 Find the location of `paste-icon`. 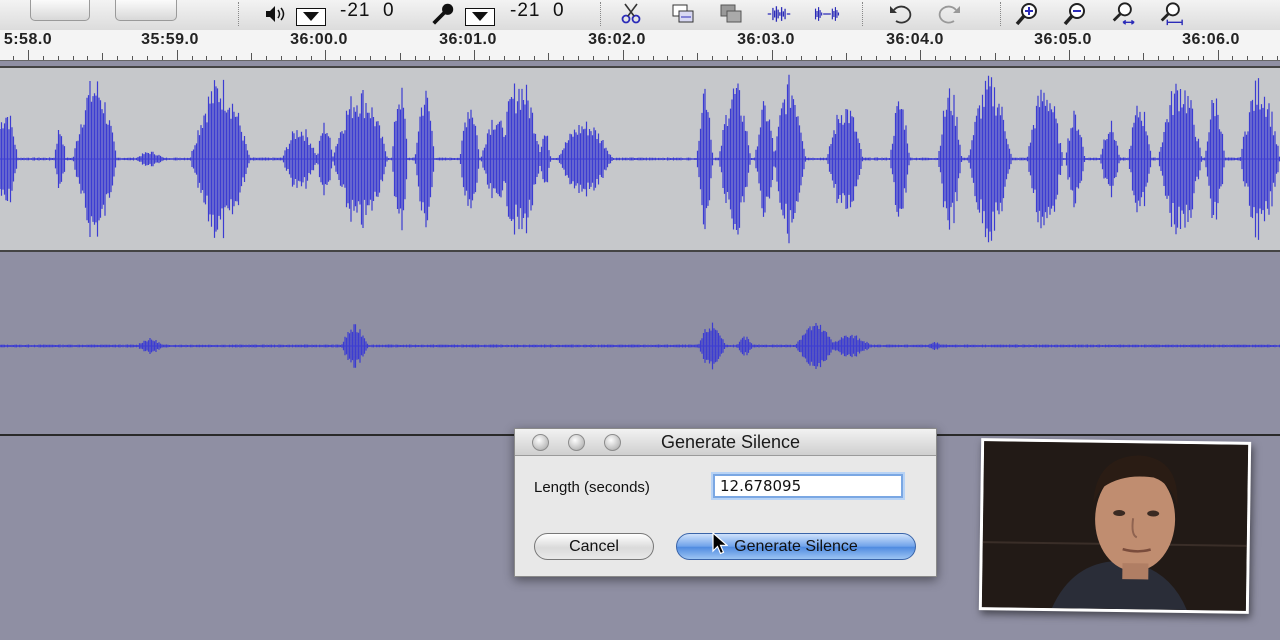

paste-icon is located at coordinates (731, 14).